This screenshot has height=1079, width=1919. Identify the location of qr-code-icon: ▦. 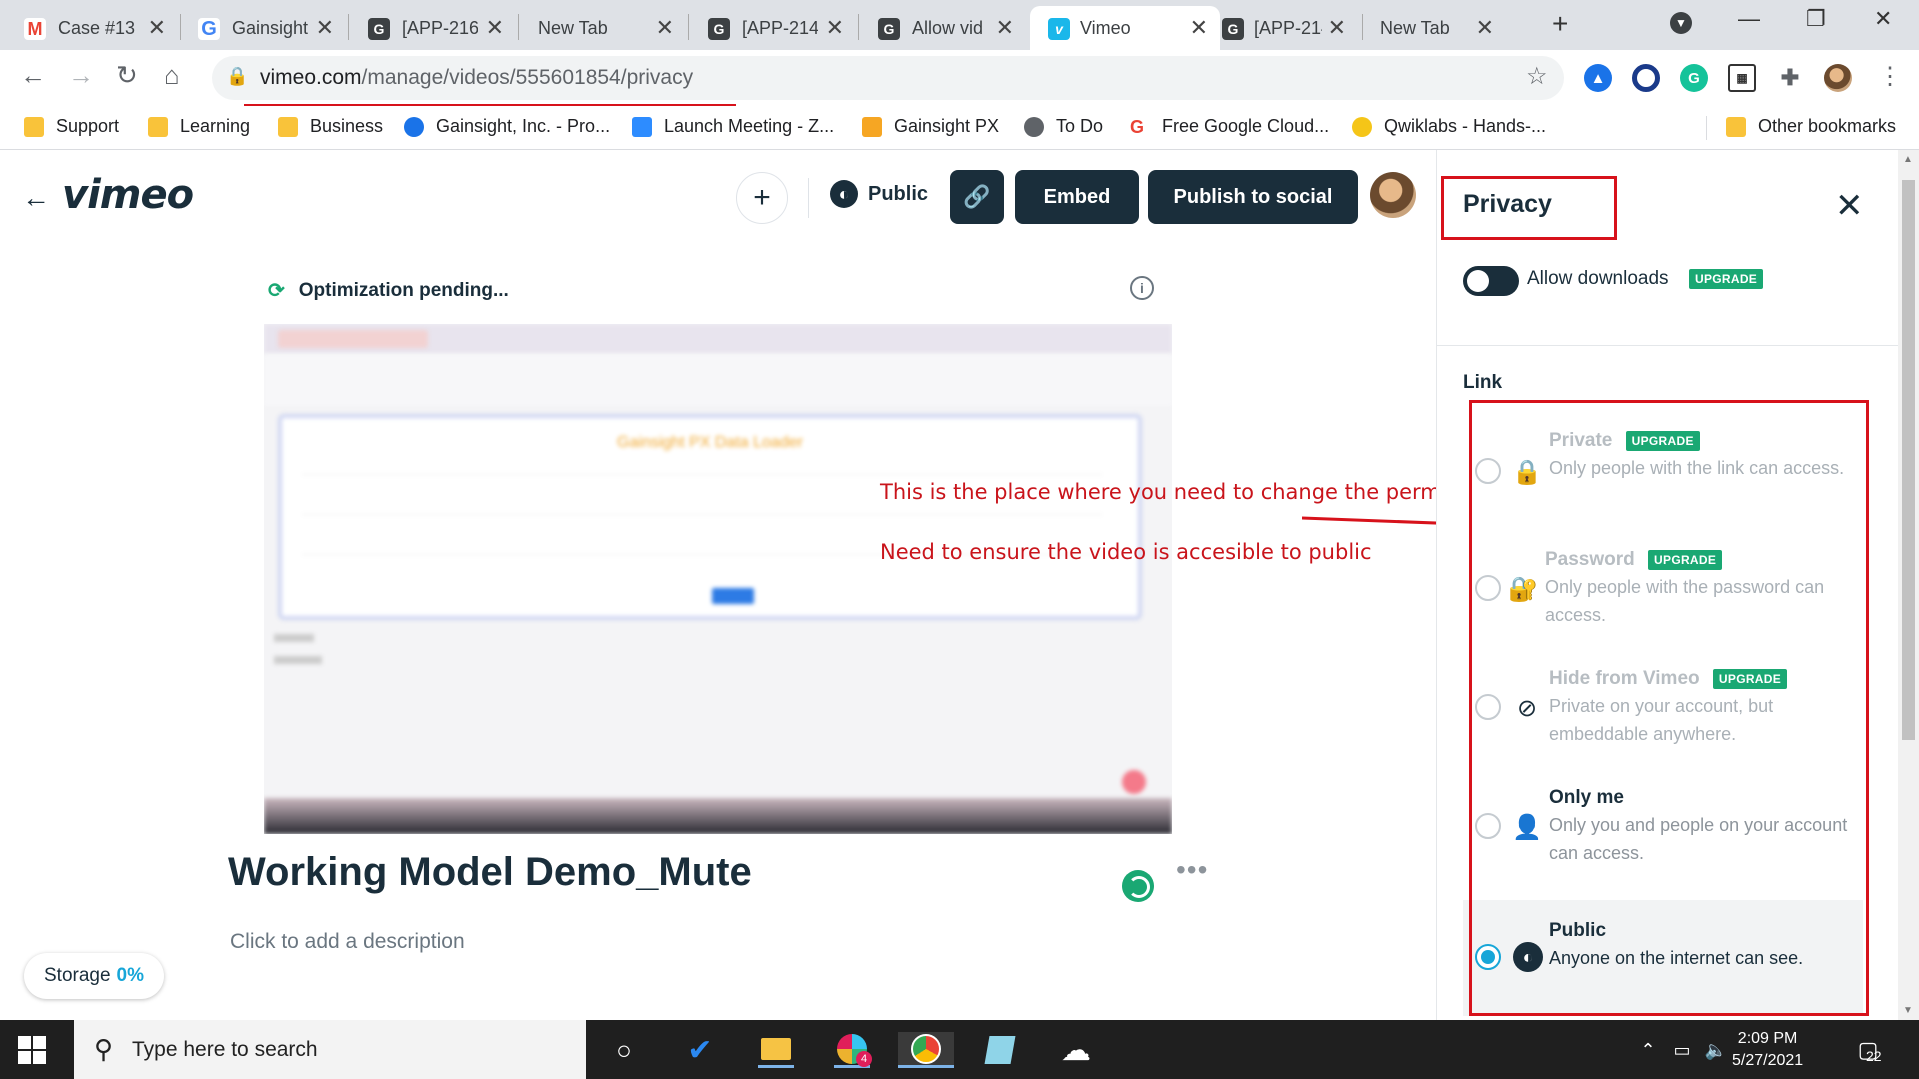
(1742, 78).